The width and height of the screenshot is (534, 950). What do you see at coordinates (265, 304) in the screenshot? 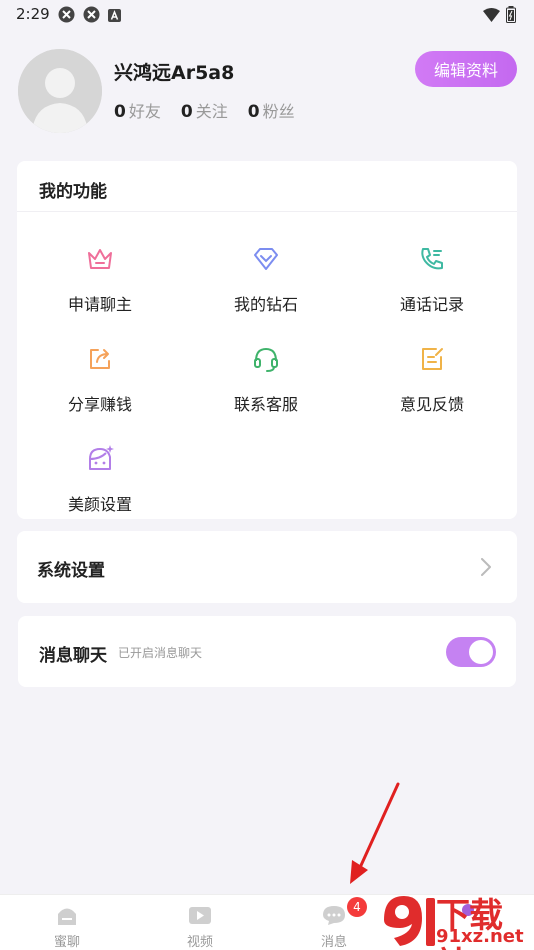
I see `func-label: 我的钻石` at bounding box center [265, 304].